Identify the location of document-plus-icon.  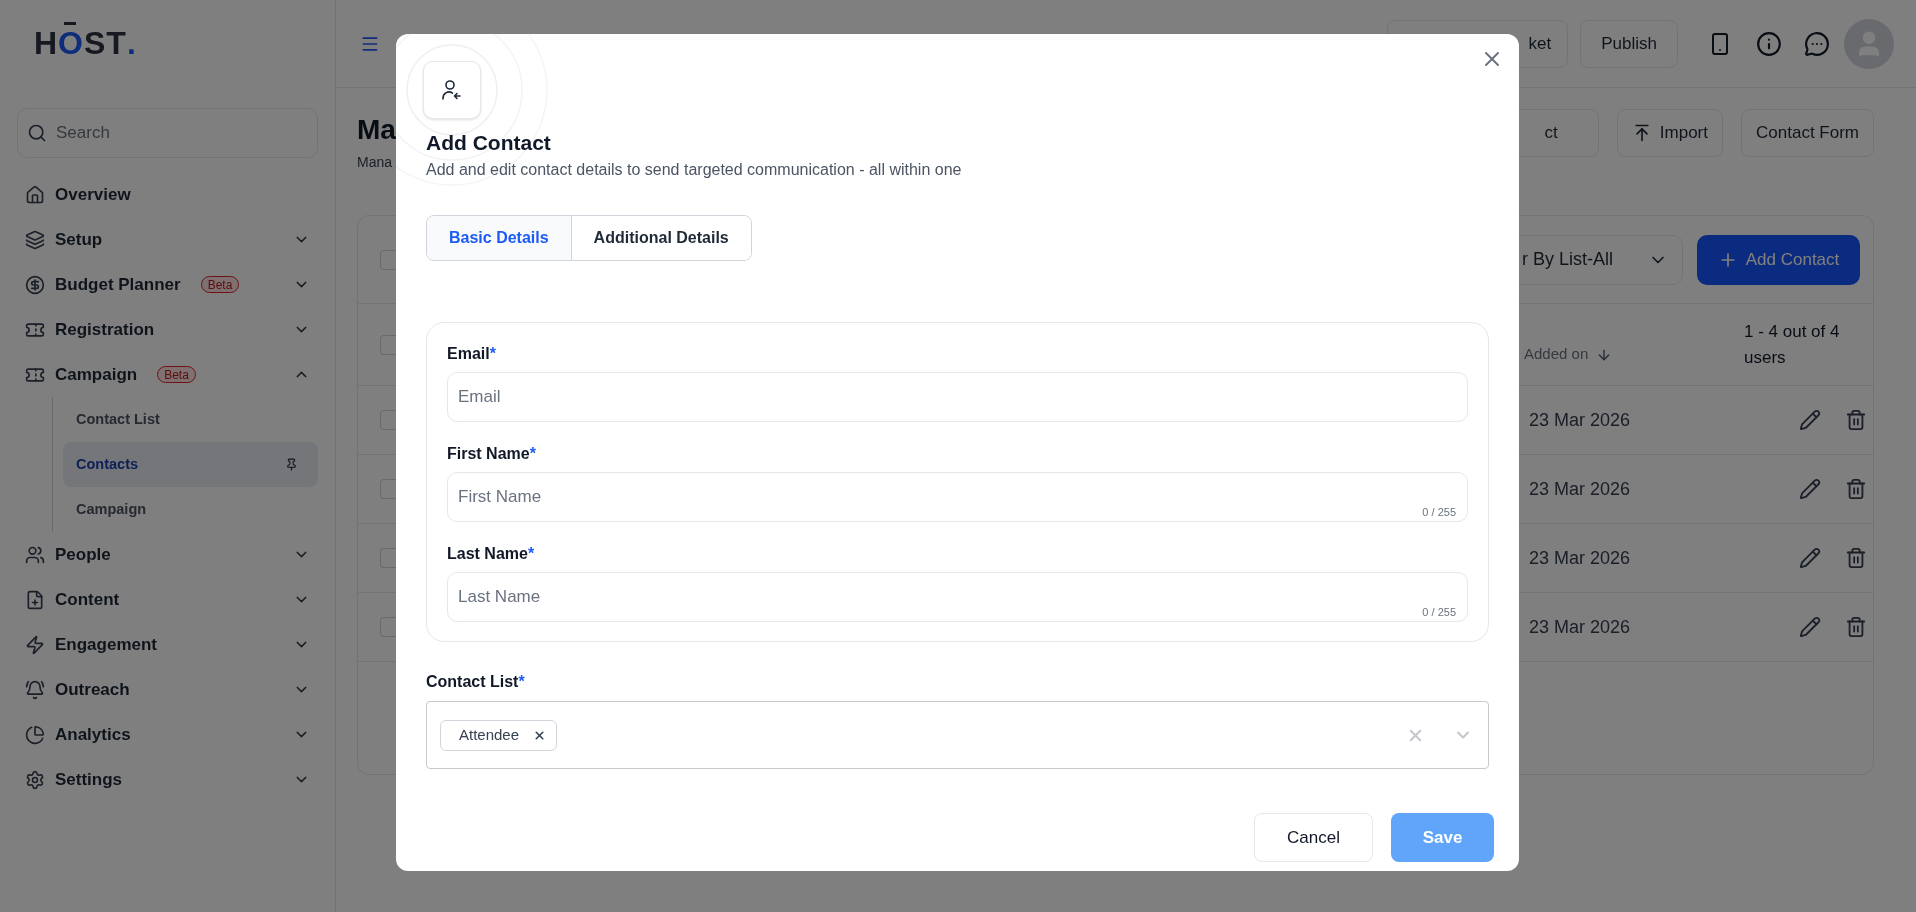
(35, 599).